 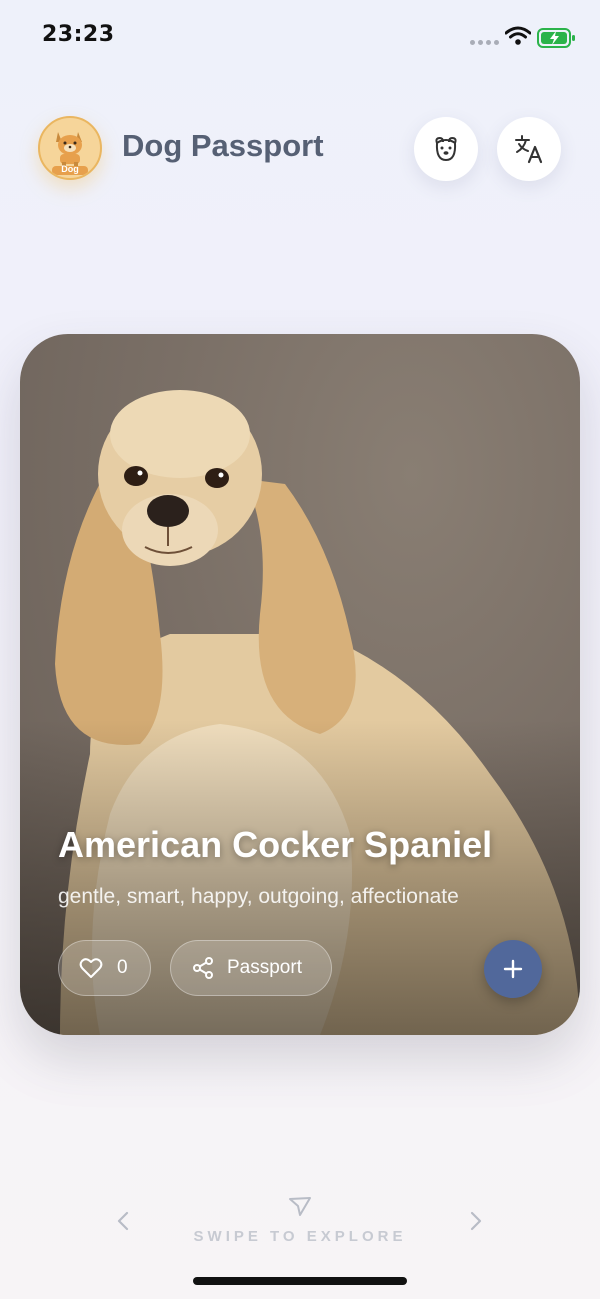 I want to click on battery-icon, so click(x=556, y=38).